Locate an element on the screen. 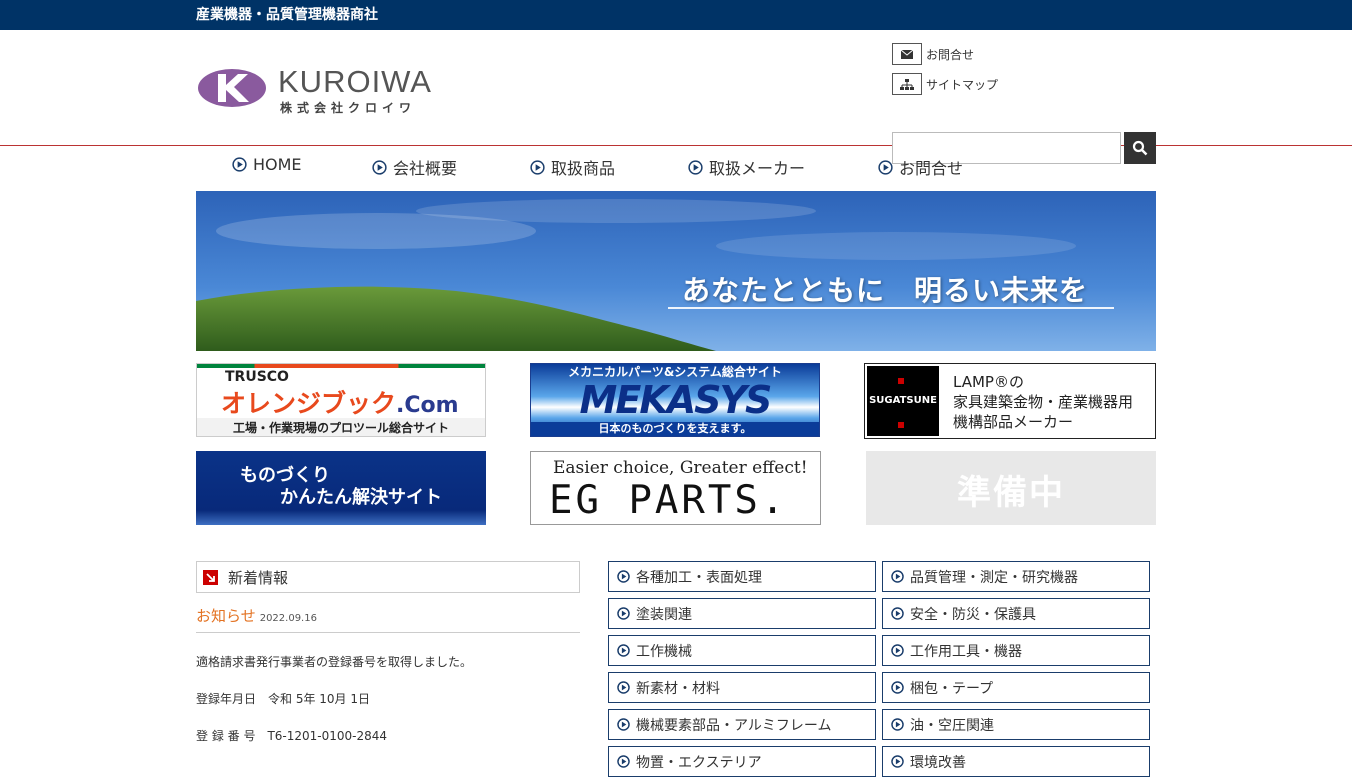 The height and width of the screenshot is (777, 1352). hero-underline is located at coordinates (891, 308).